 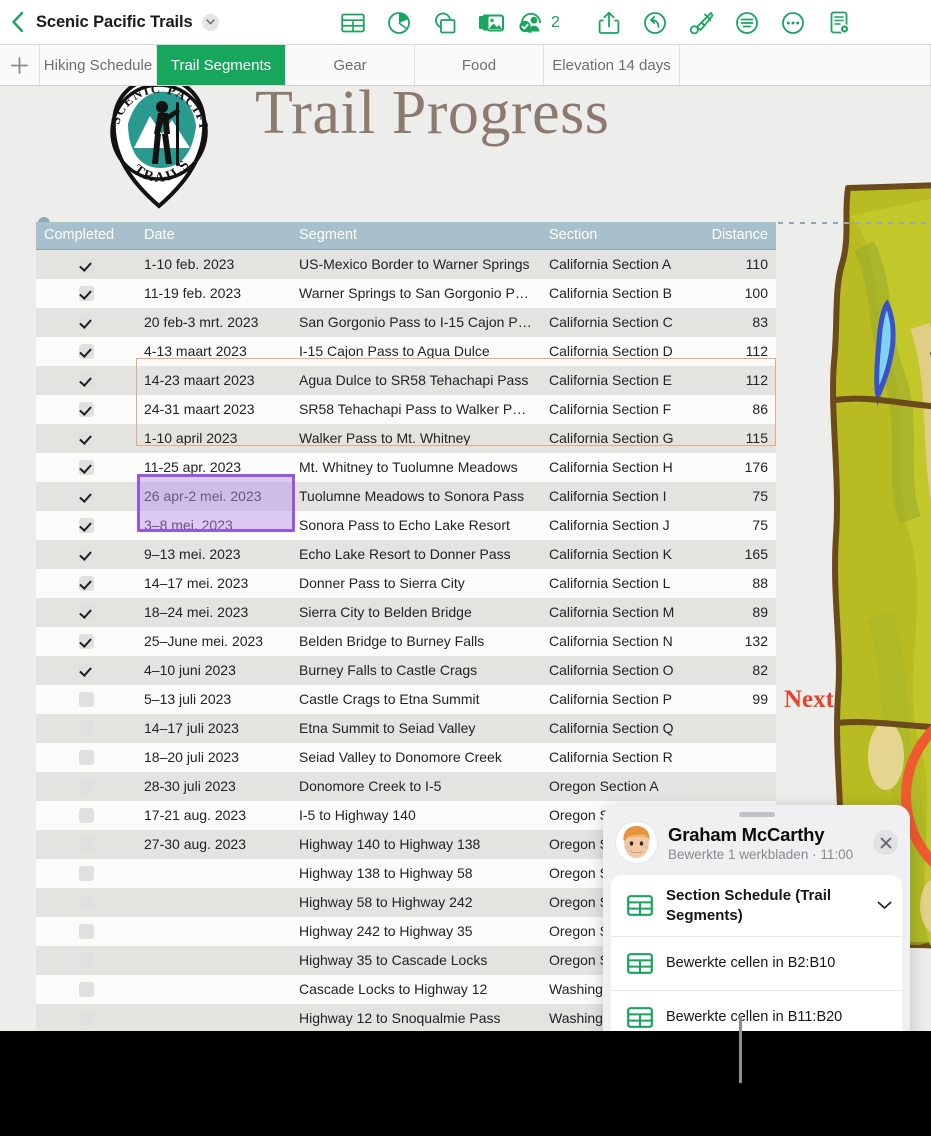 I want to click on cell-section: California Section F, so click(x=618, y=409).